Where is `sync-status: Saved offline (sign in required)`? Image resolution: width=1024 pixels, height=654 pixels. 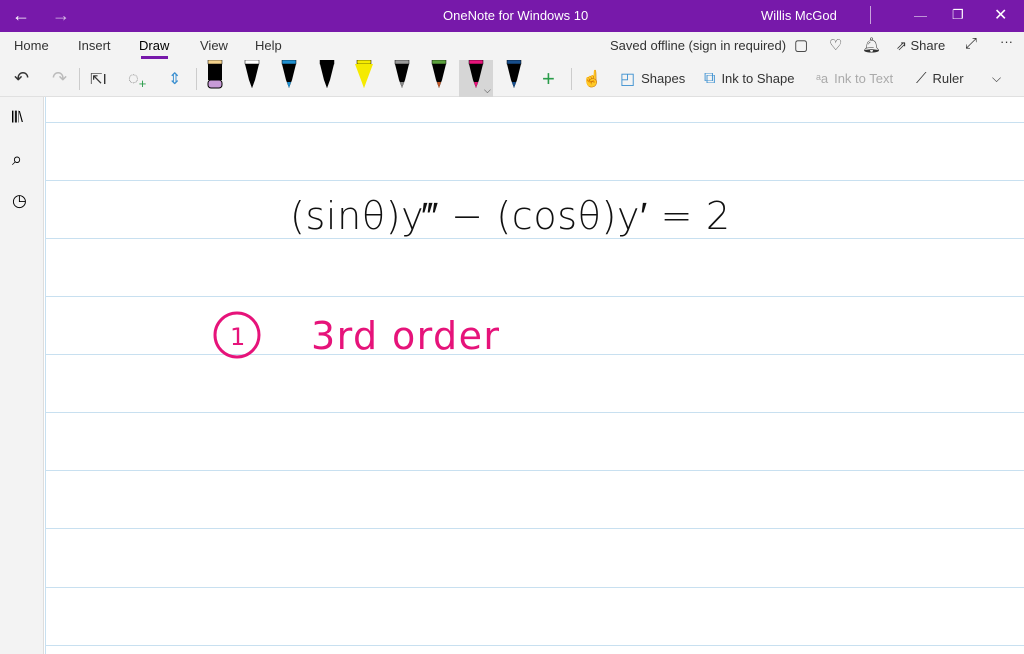
sync-status: Saved offline (sign in required) is located at coordinates (698, 45).